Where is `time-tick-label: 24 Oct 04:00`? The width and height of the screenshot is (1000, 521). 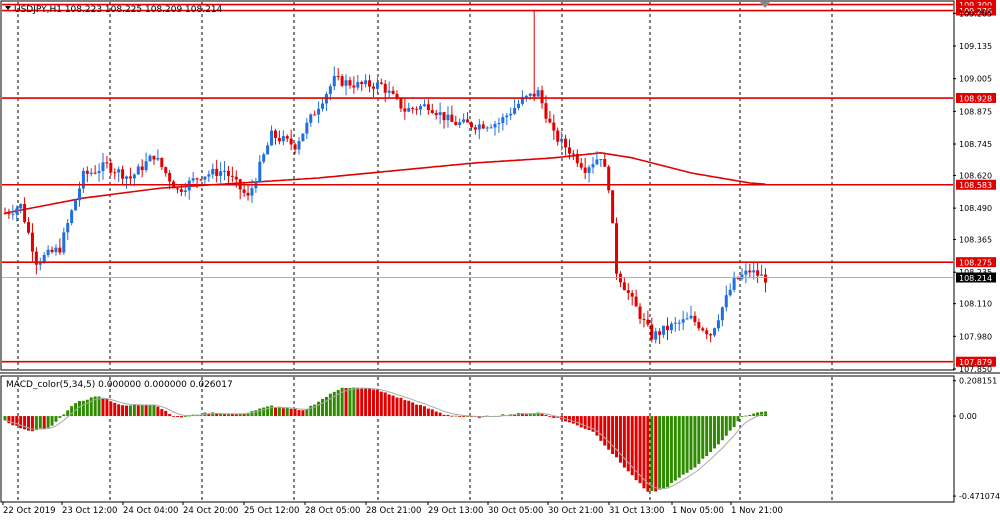
time-tick-label: 24 Oct 04:00 is located at coordinates (150, 511).